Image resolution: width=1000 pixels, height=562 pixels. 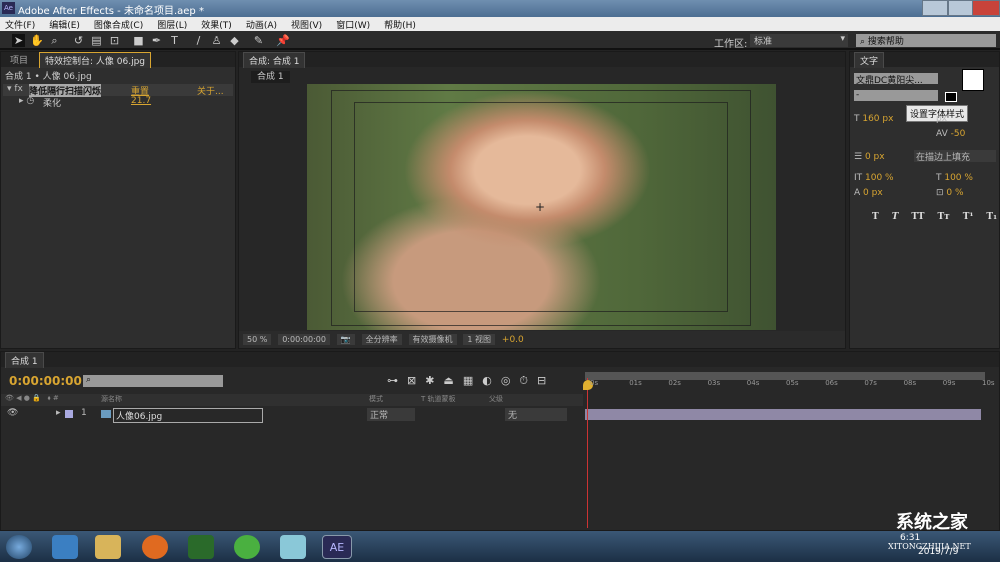 I want to click on menu-help: 帮助(H), so click(x=400, y=24).